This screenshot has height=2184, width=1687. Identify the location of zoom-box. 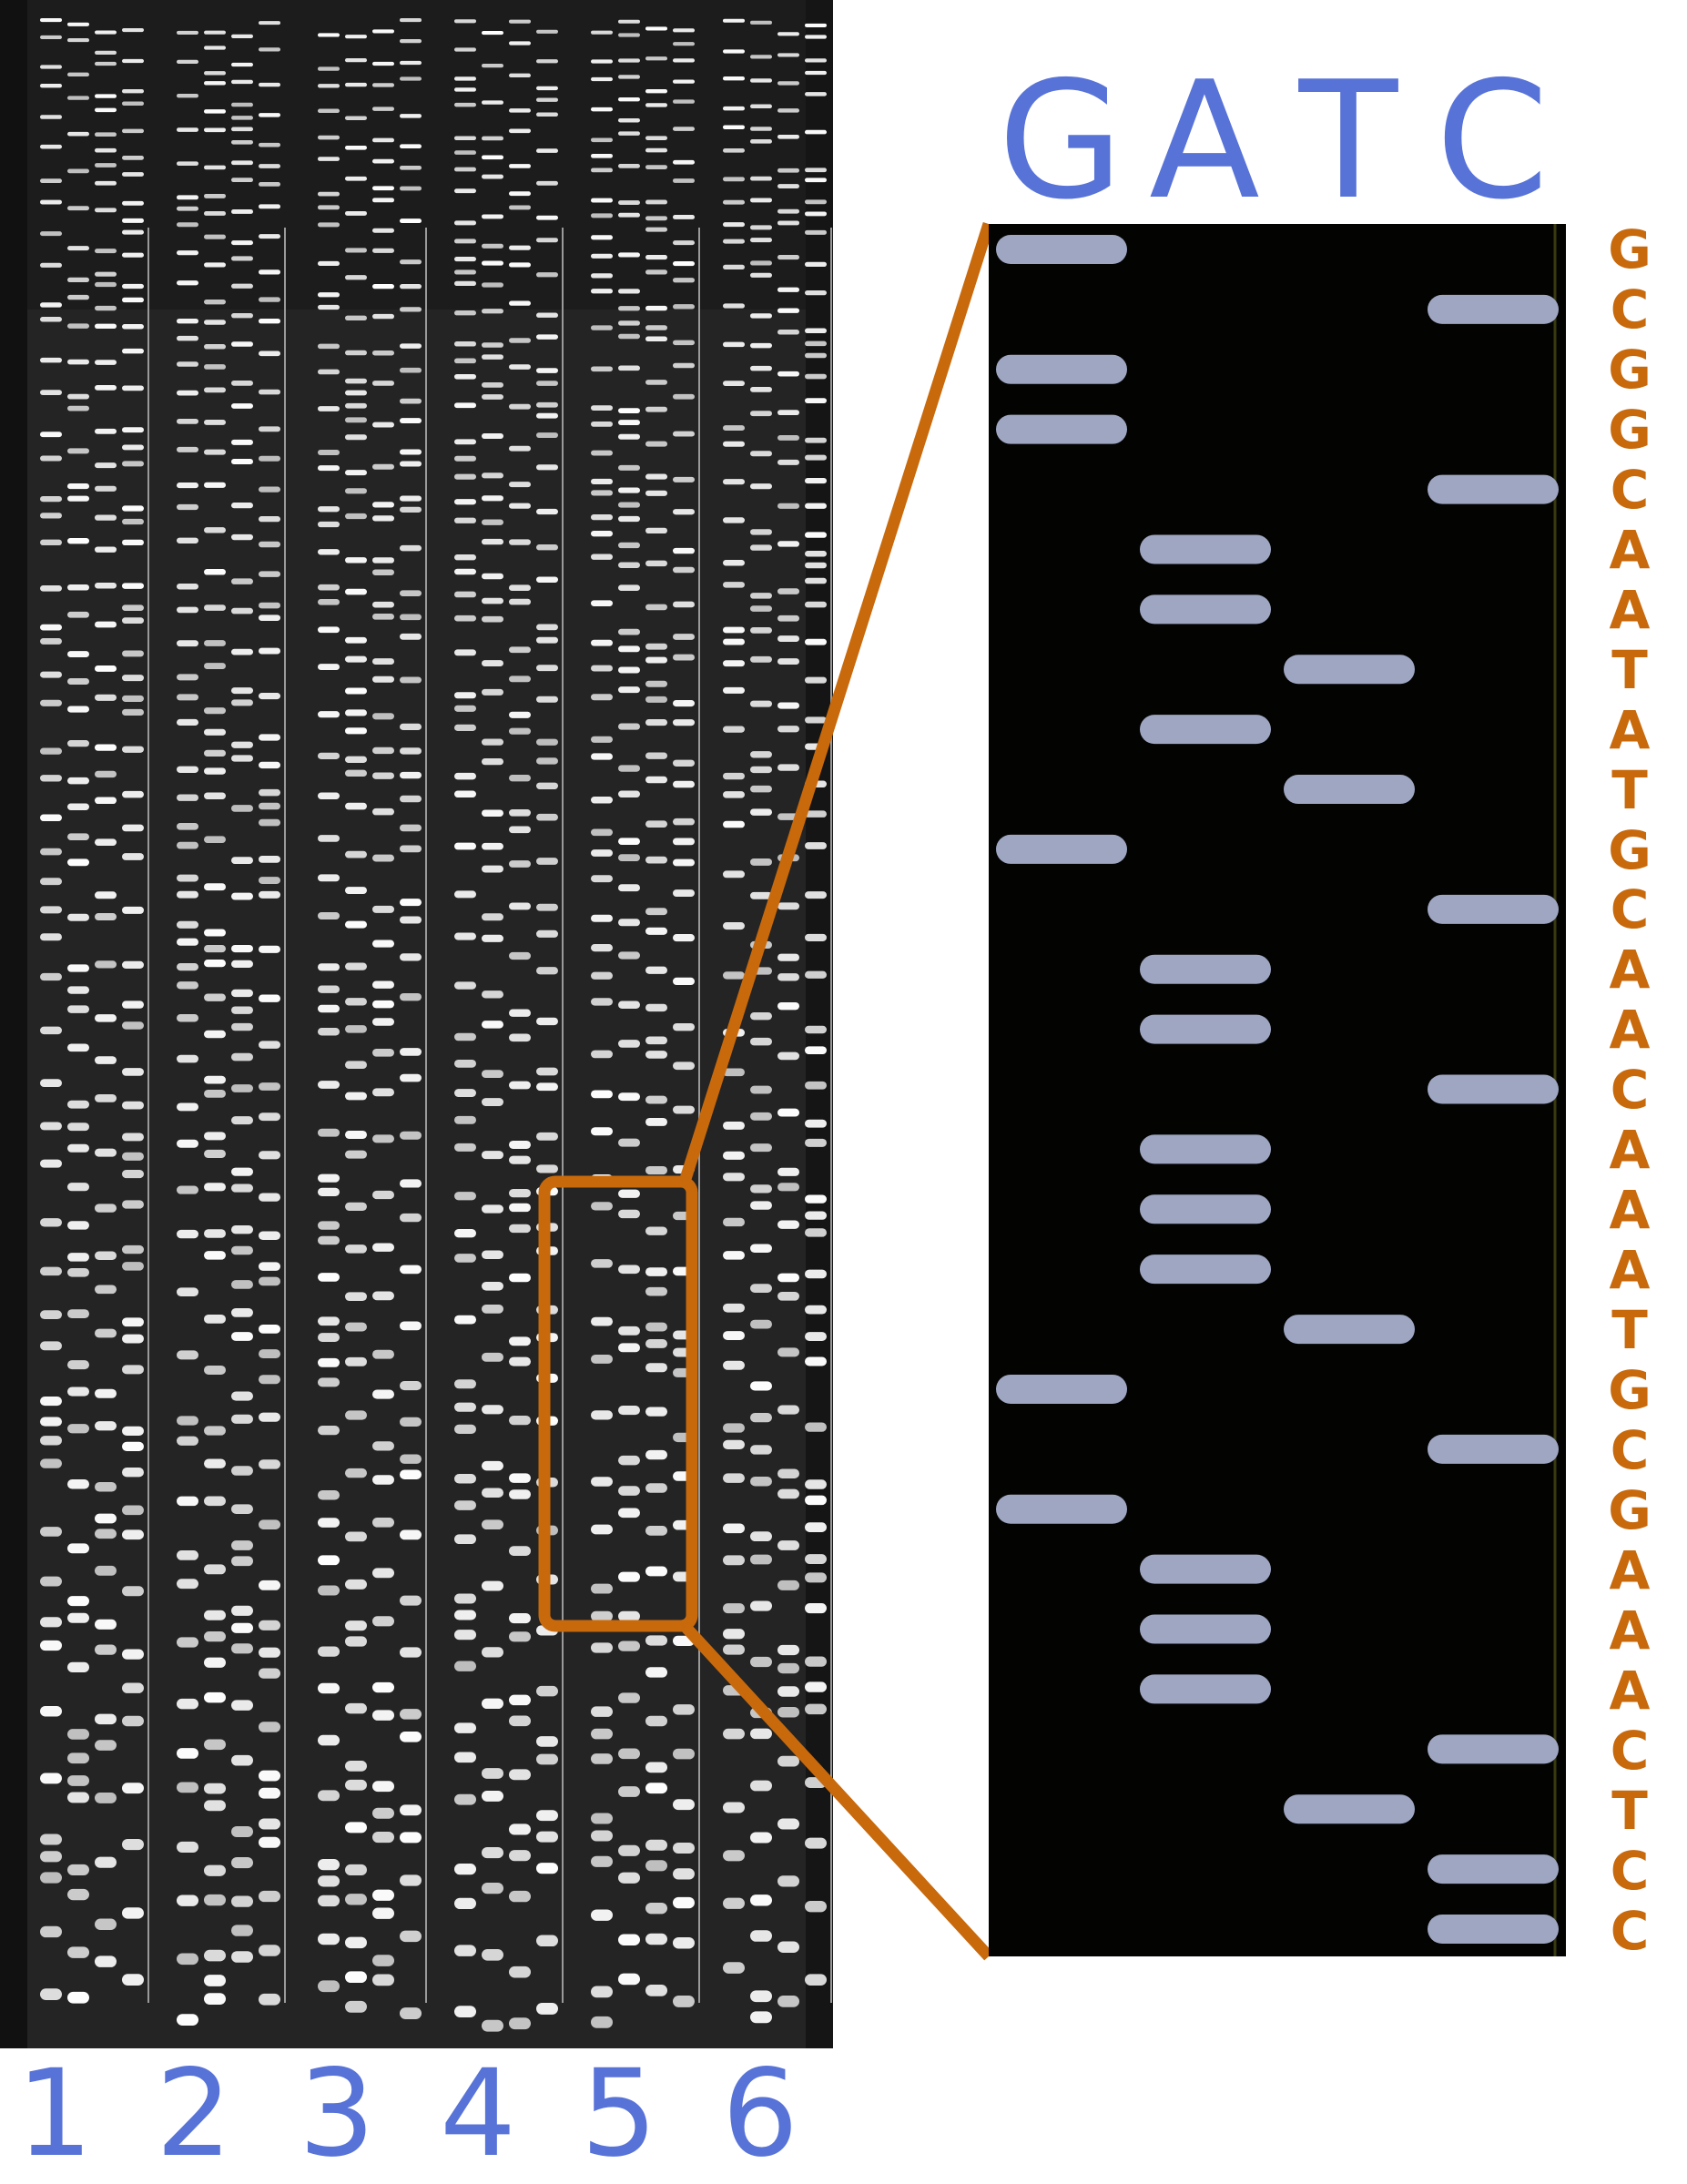
(618, 1404).